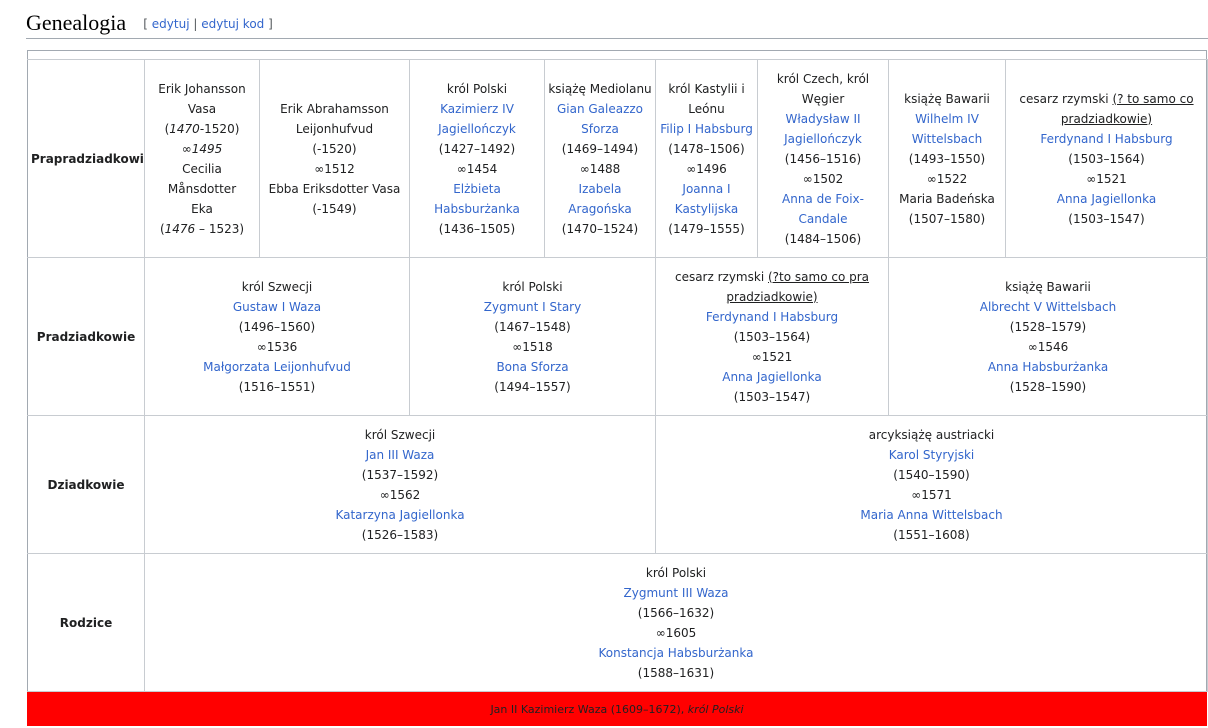 The image size is (1208, 728). I want to click on person-link: Anna Habsburżanka, so click(1048, 367).